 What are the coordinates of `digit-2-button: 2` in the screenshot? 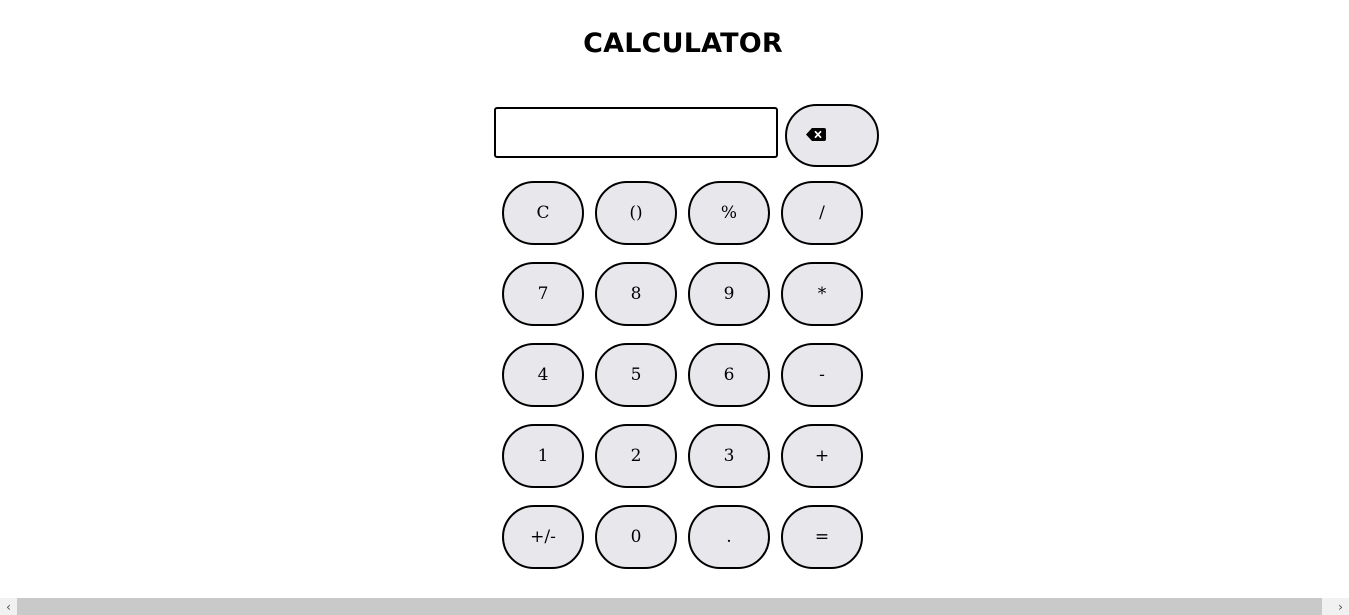 It's located at (636, 456).